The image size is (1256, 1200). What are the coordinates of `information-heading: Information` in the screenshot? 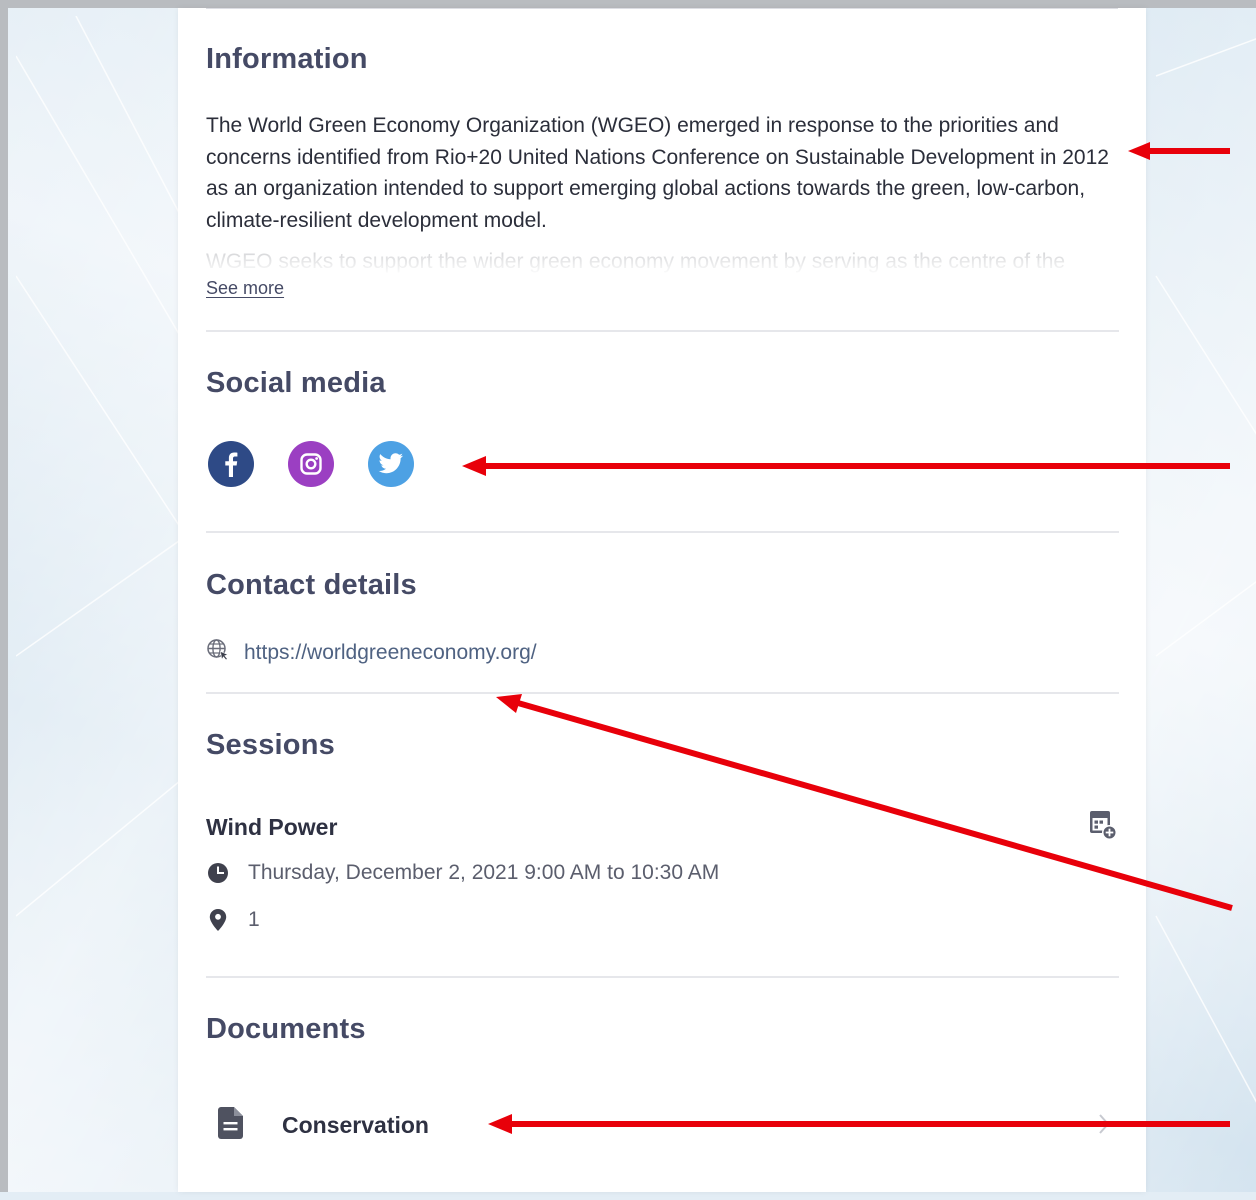 It's located at (287, 59).